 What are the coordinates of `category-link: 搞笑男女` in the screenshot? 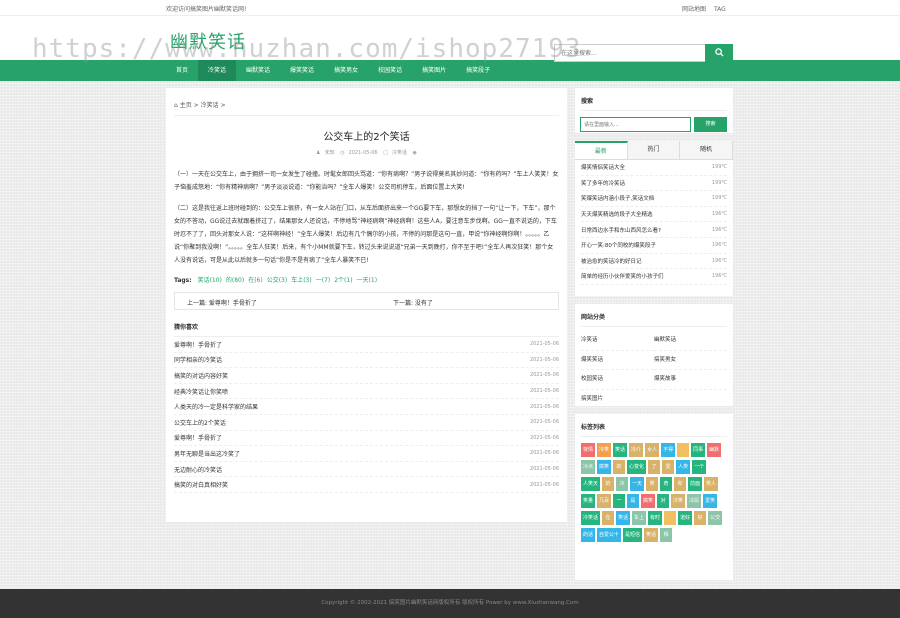 It's located at (690, 360).